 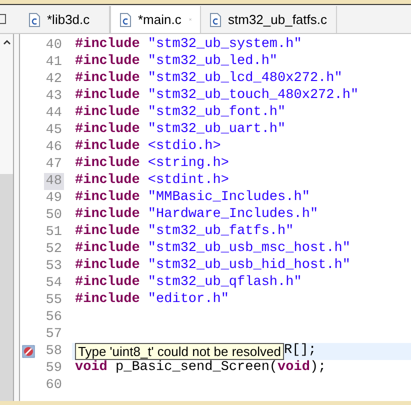 What do you see at coordinates (53, 249) in the screenshot?
I see `line-number: 52` at bounding box center [53, 249].